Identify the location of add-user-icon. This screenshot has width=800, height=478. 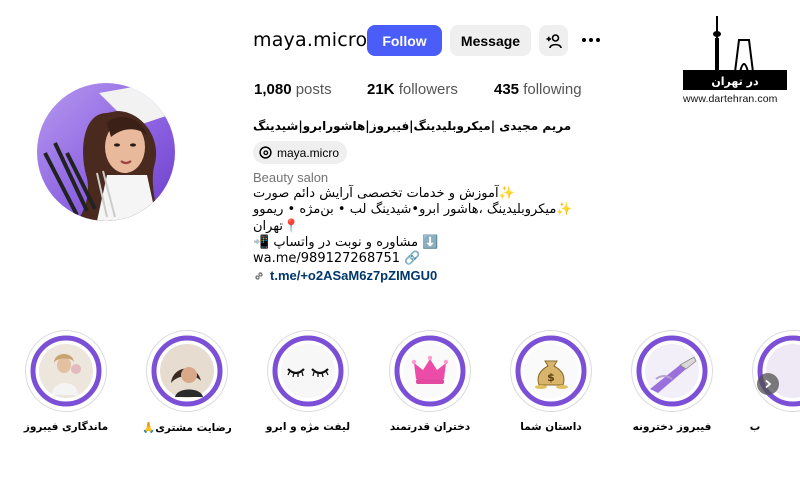
(554, 40).